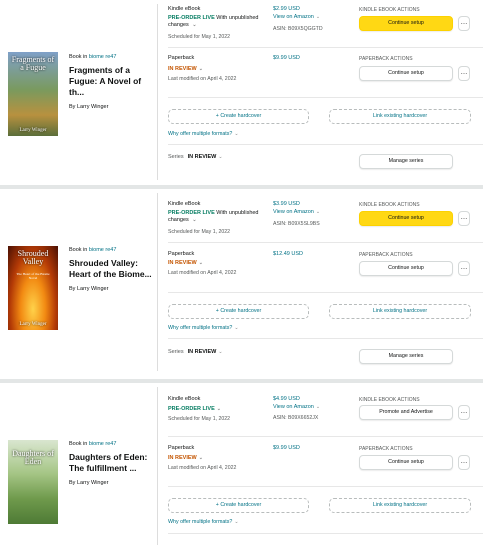  Describe the element at coordinates (194, 409) in the screenshot. I see `ebook-status: PRE-ORDER LIVE ⌄` at that location.